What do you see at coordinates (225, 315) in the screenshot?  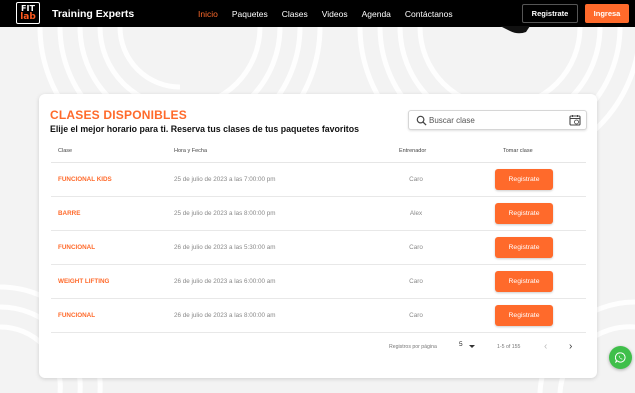 I see `class-datetime: 26 de julio de 2023 a las 8:00:00 am` at bounding box center [225, 315].